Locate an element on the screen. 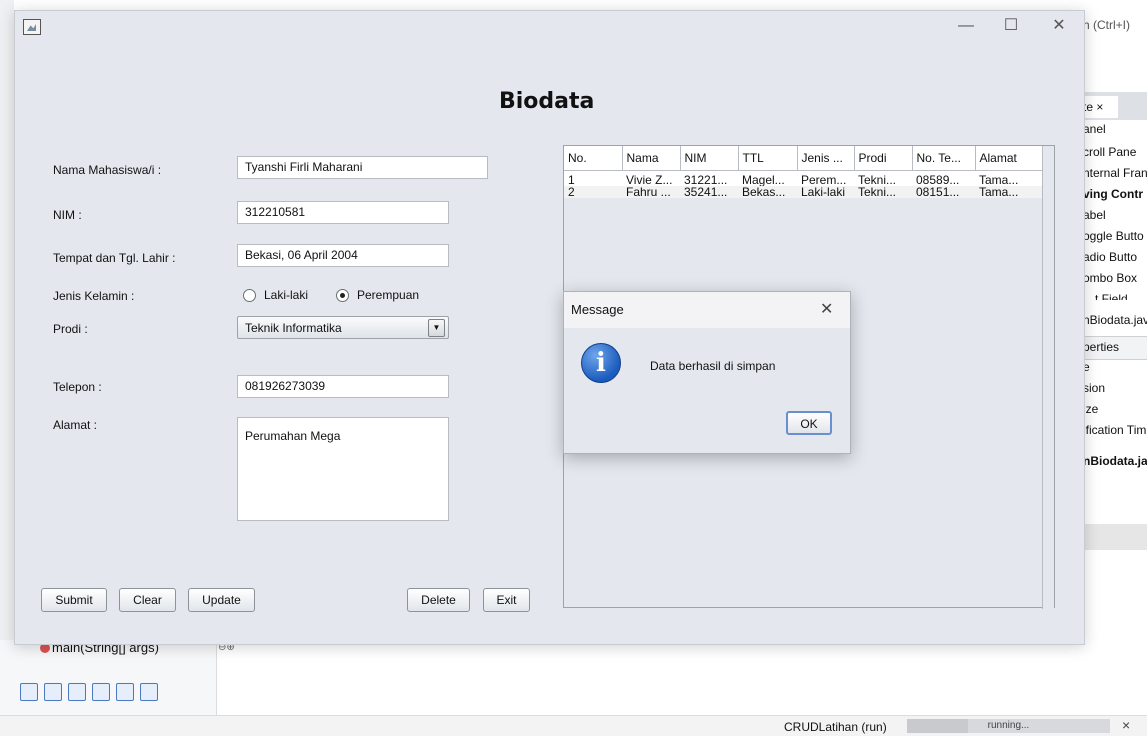  table-cell: 1 is located at coordinates (593, 179).